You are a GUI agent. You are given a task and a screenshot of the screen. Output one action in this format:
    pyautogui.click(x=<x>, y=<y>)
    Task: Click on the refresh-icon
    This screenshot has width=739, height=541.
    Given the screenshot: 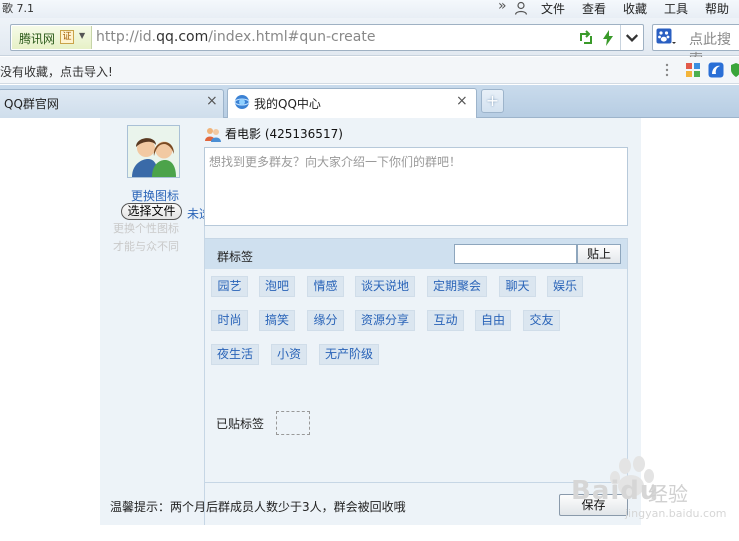 What is the action you would take?
    pyautogui.click(x=586, y=38)
    